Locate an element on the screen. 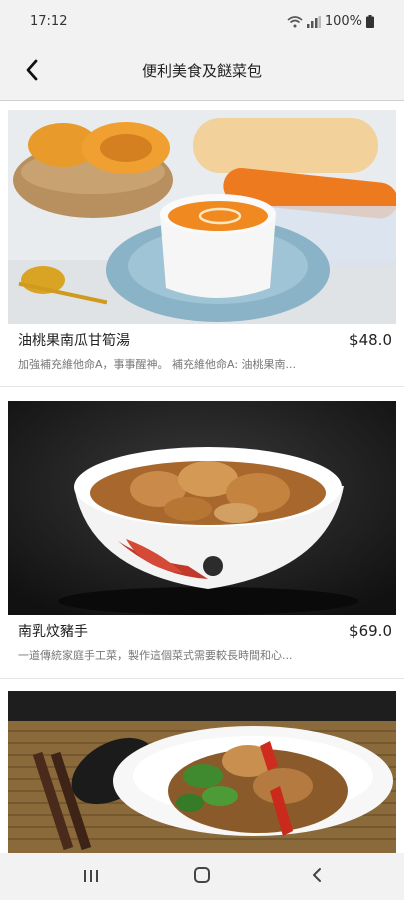 Image resolution: width=404 pixels, height=900 pixels. recents-button is located at coordinates (91, 877).